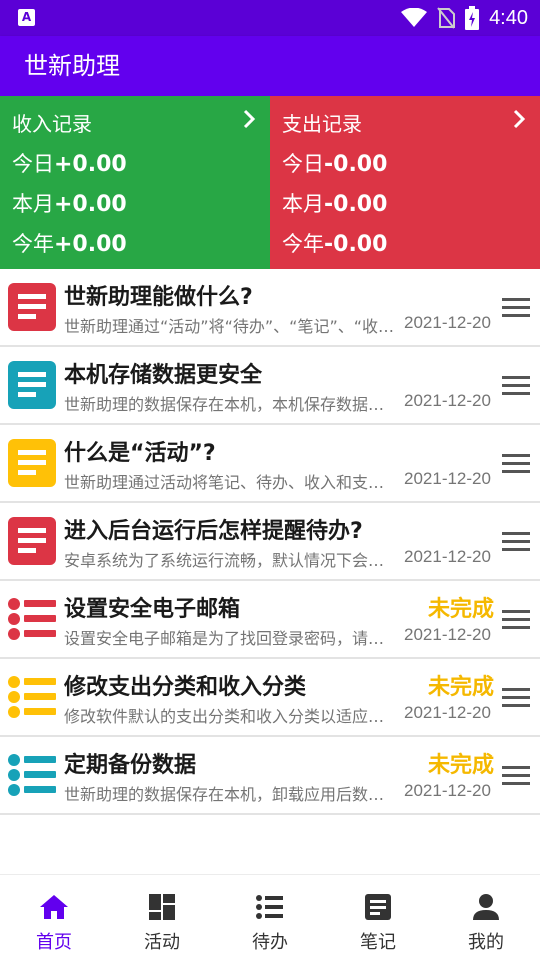 This screenshot has width=540, height=960. I want to click on income-today: 今日+0.00, so click(69, 163).